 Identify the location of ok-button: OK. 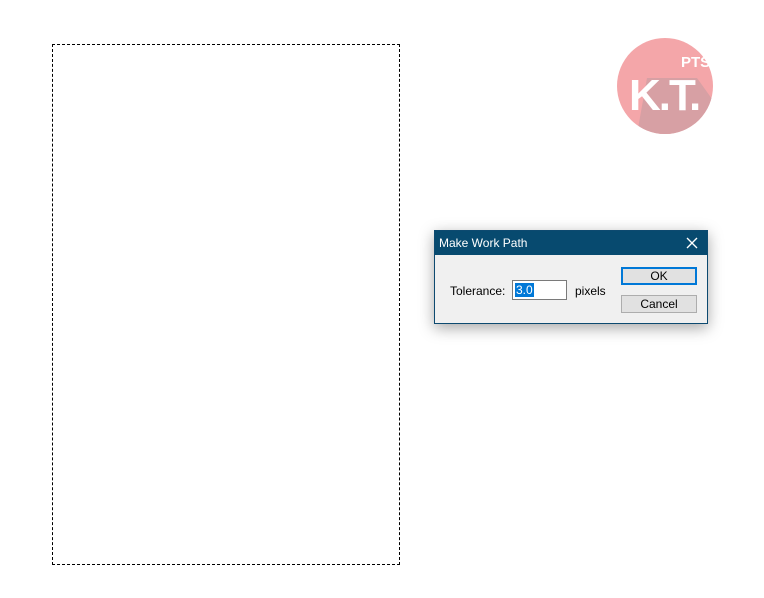
(659, 276).